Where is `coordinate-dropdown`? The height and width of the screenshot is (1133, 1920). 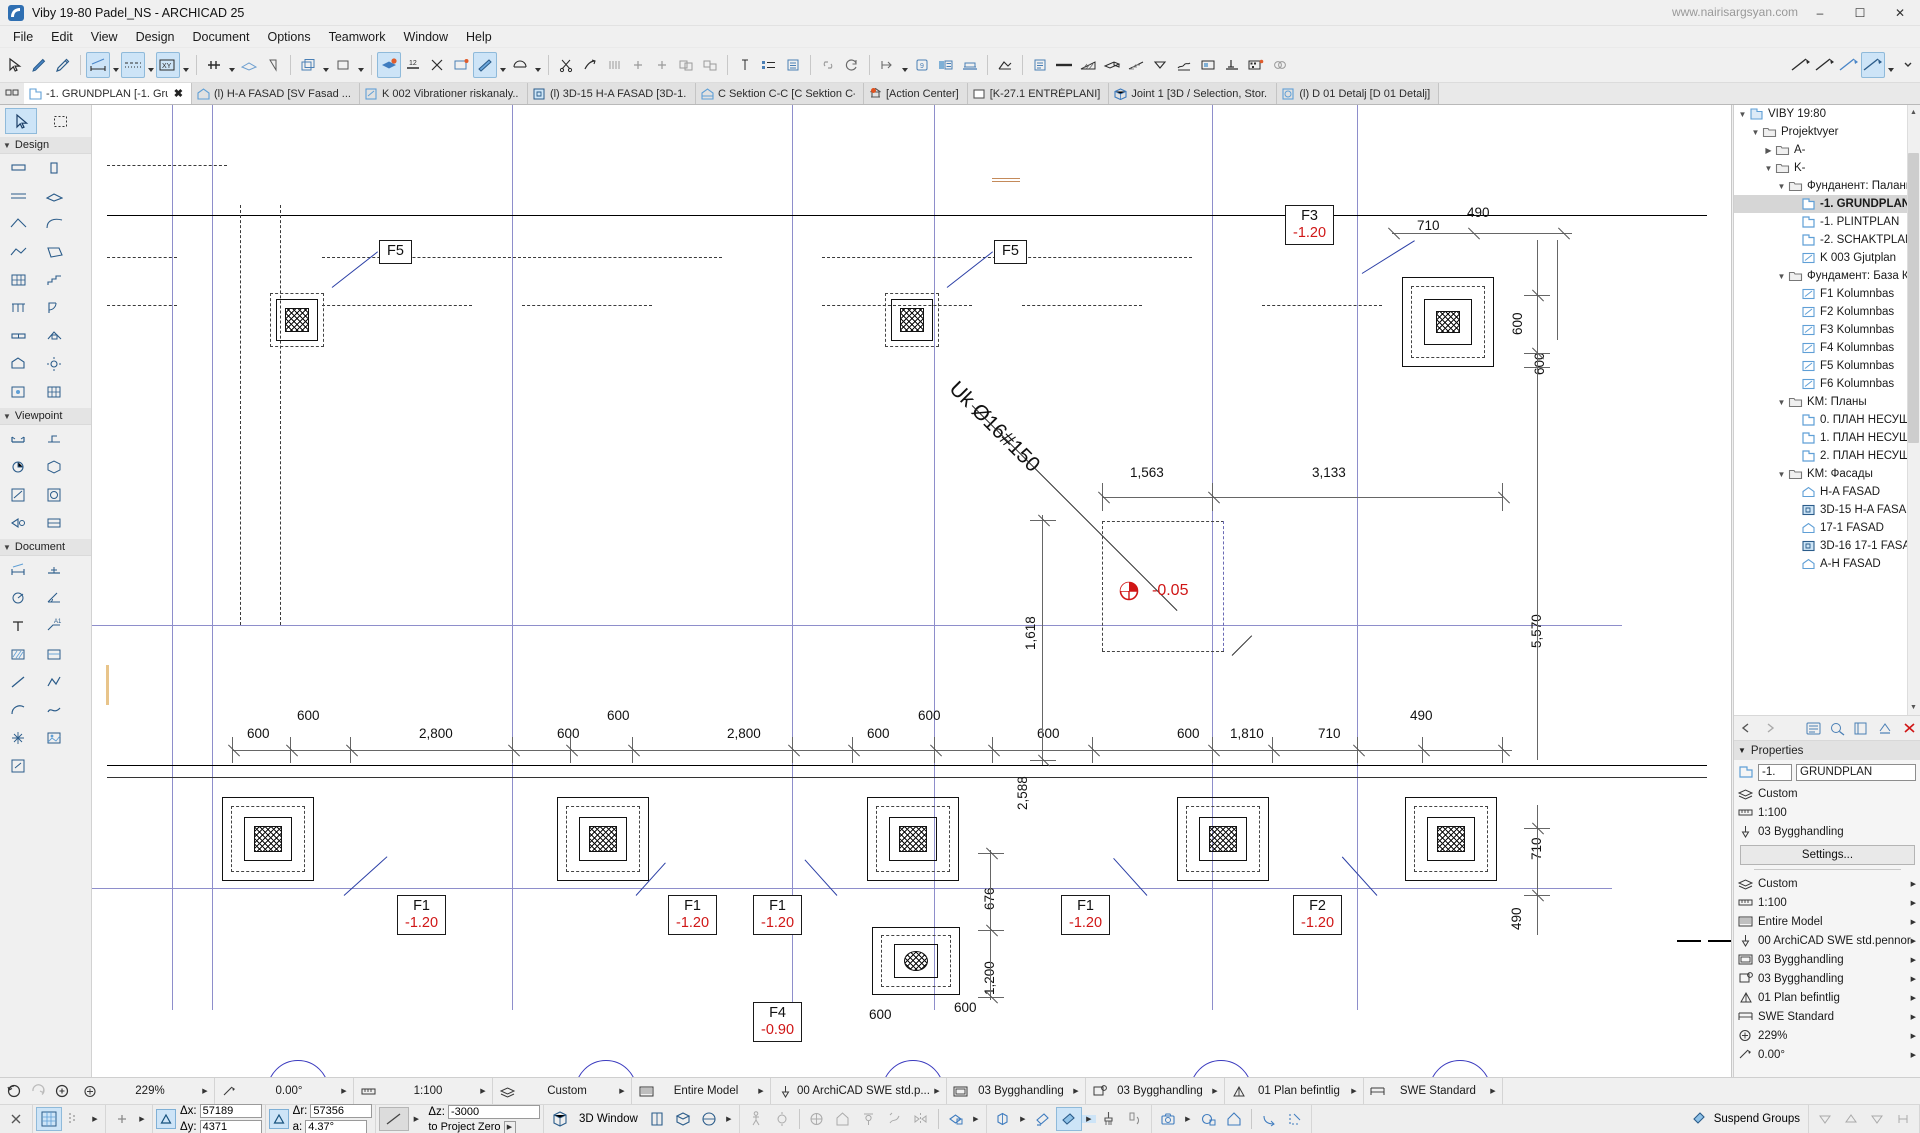
coordinate-dropdown is located at coordinates (185, 65).